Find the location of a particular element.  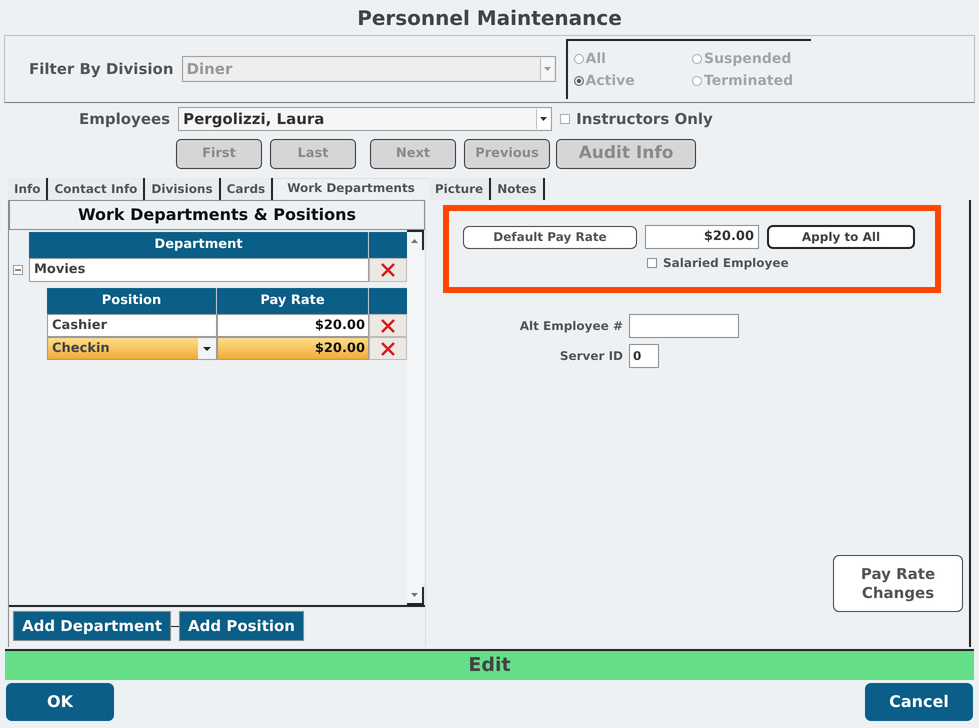

instructors-only-checkbox: Instructors Only is located at coordinates (636, 119).